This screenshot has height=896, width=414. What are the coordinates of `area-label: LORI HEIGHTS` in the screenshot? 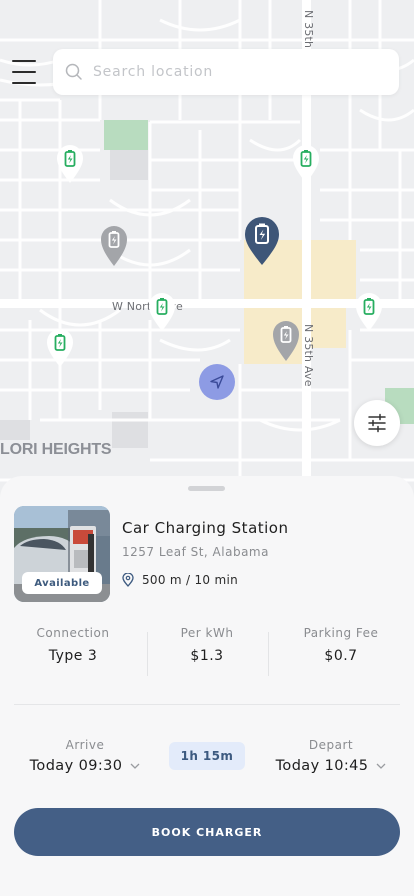 It's located at (56, 449).